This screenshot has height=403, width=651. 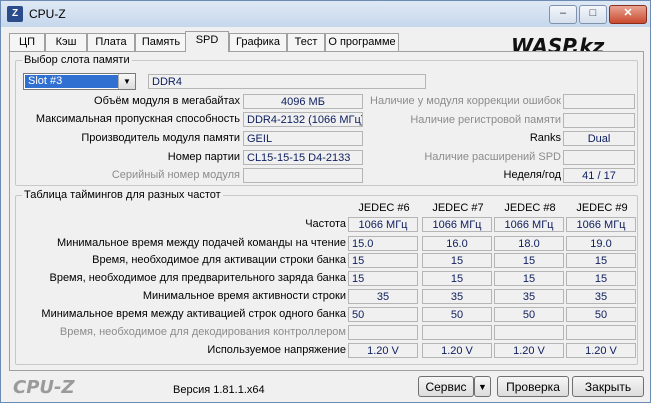 What do you see at coordinates (203, 157) in the screenshot?
I see `part-number-label: Номер партии` at bounding box center [203, 157].